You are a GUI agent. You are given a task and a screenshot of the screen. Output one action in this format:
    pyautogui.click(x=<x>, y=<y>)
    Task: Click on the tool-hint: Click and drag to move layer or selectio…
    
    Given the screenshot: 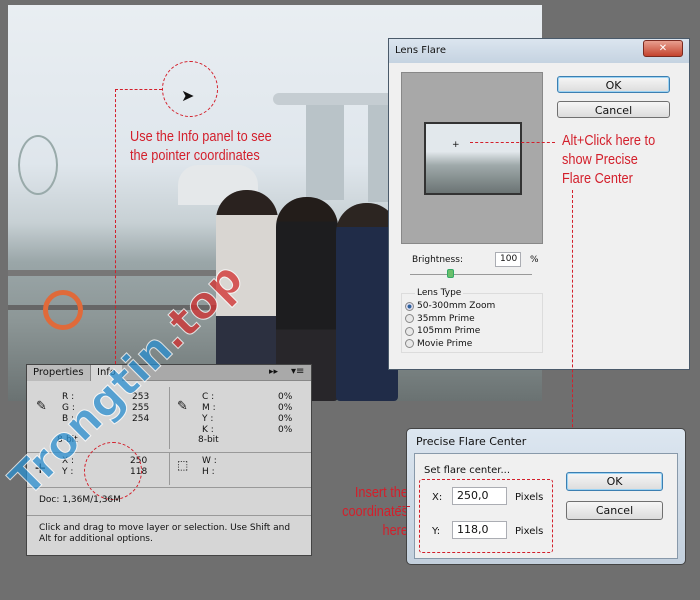 What is the action you would take?
    pyautogui.click(x=165, y=533)
    